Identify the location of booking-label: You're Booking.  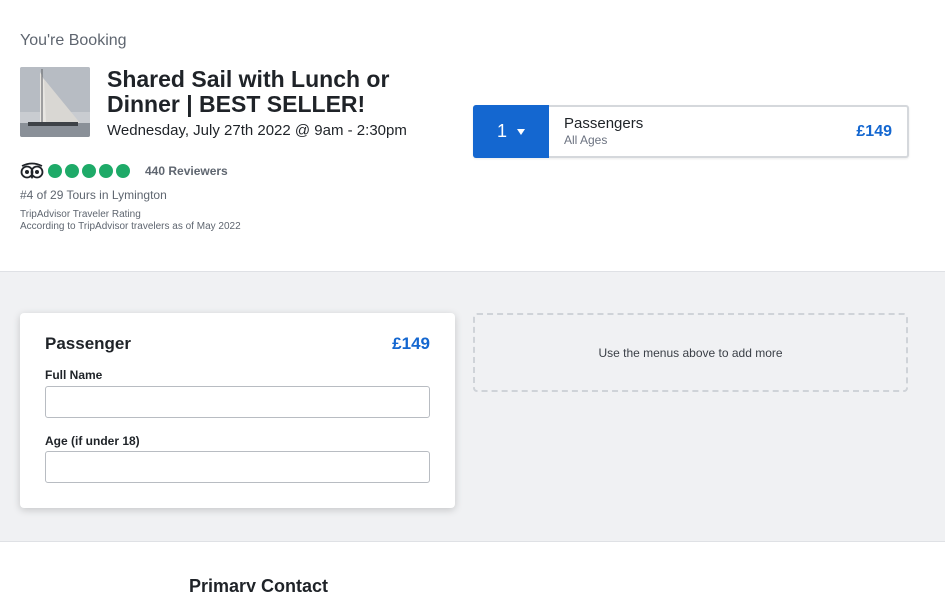
(73, 40).